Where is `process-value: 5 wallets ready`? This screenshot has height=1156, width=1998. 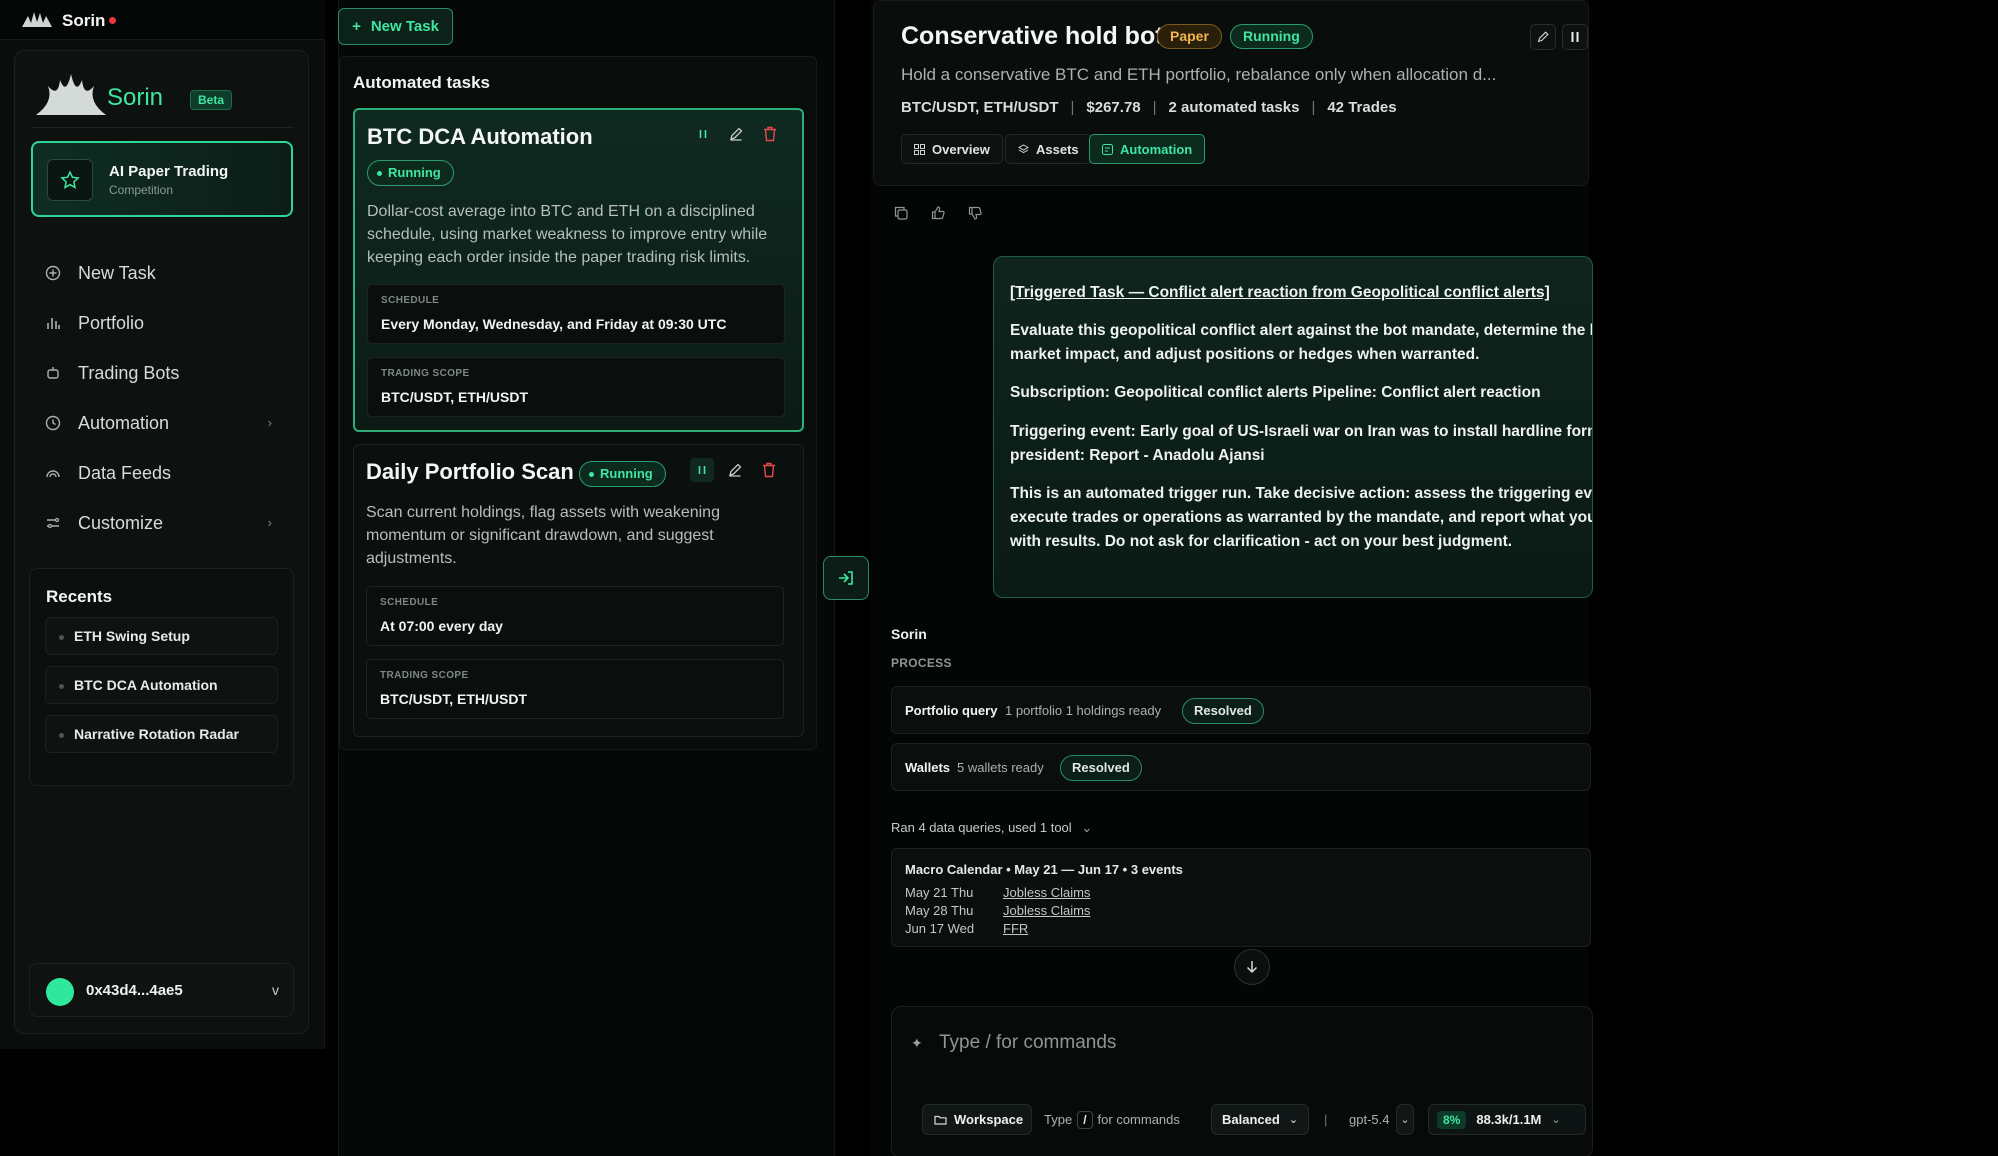 process-value: 5 wallets ready is located at coordinates (1000, 767).